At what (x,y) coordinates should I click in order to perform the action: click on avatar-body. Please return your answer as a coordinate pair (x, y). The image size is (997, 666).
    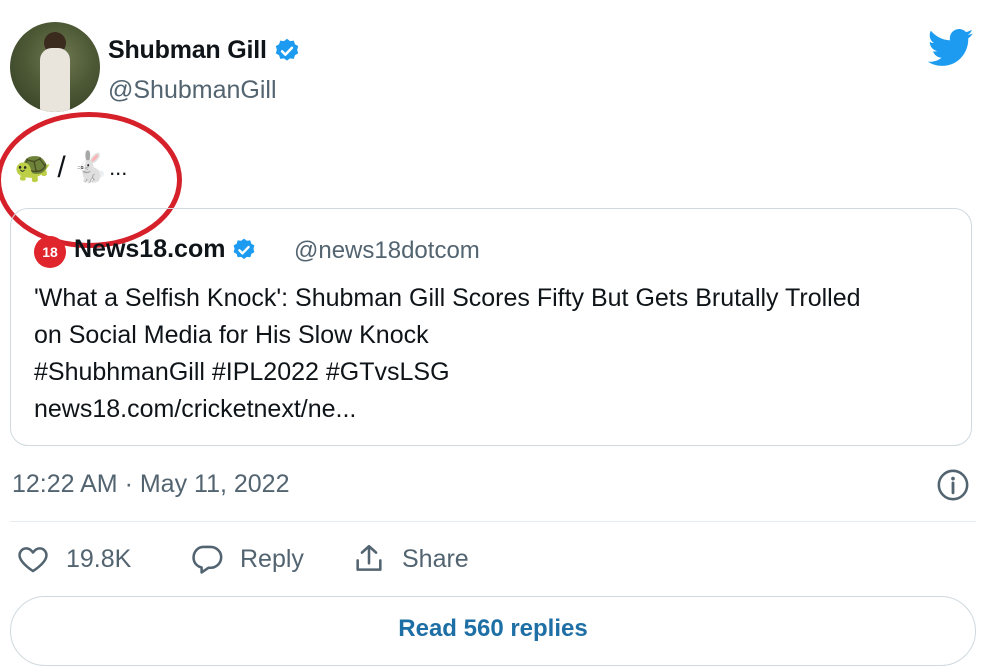
    Looking at the image, I should click on (55, 80).